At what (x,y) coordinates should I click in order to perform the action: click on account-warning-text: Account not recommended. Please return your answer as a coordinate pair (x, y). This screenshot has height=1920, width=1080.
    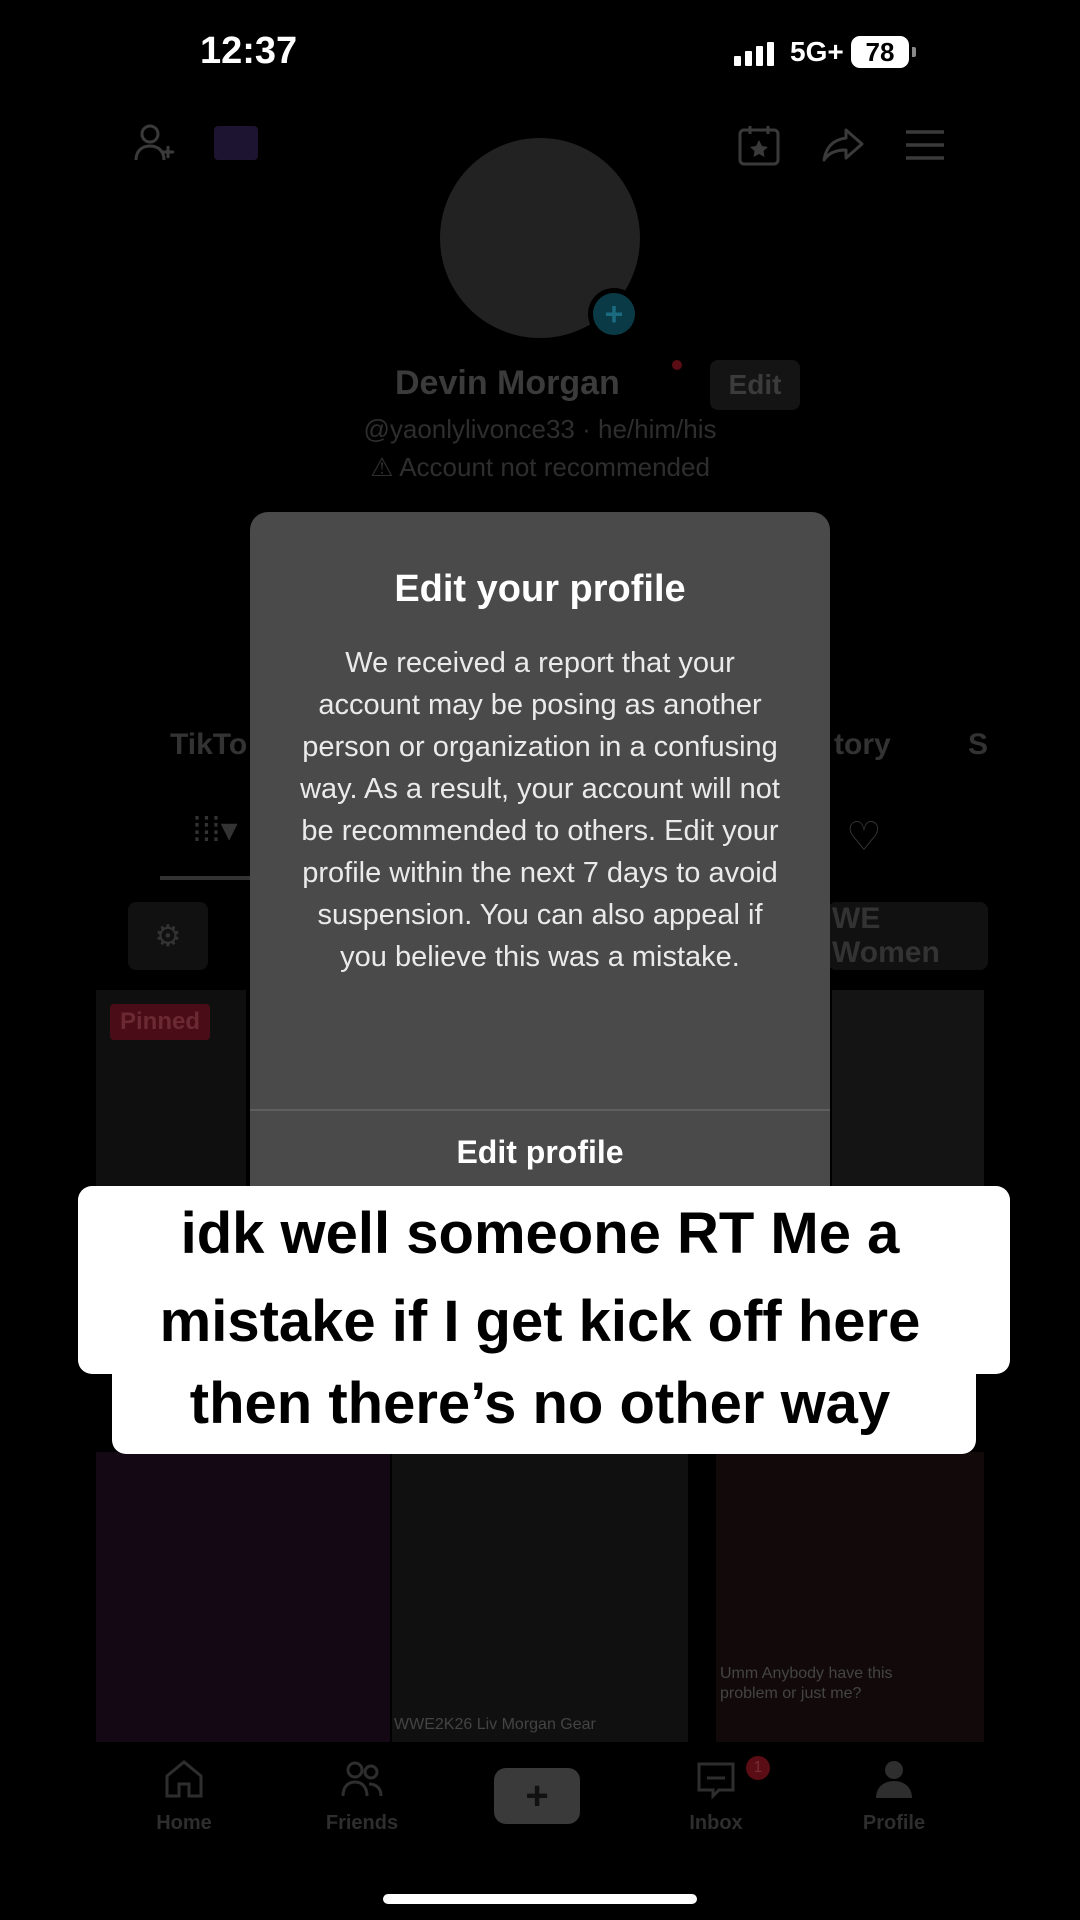
    Looking at the image, I should click on (554, 467).